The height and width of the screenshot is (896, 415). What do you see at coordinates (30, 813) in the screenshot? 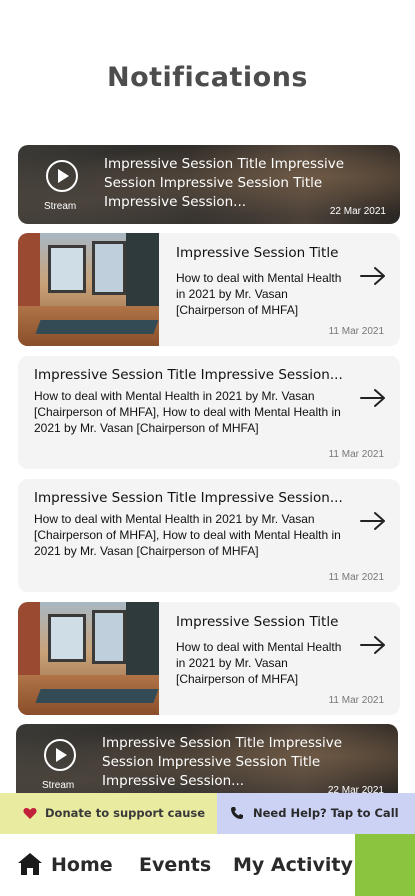
I see `heart-icon` at bounding box center [30, 813].